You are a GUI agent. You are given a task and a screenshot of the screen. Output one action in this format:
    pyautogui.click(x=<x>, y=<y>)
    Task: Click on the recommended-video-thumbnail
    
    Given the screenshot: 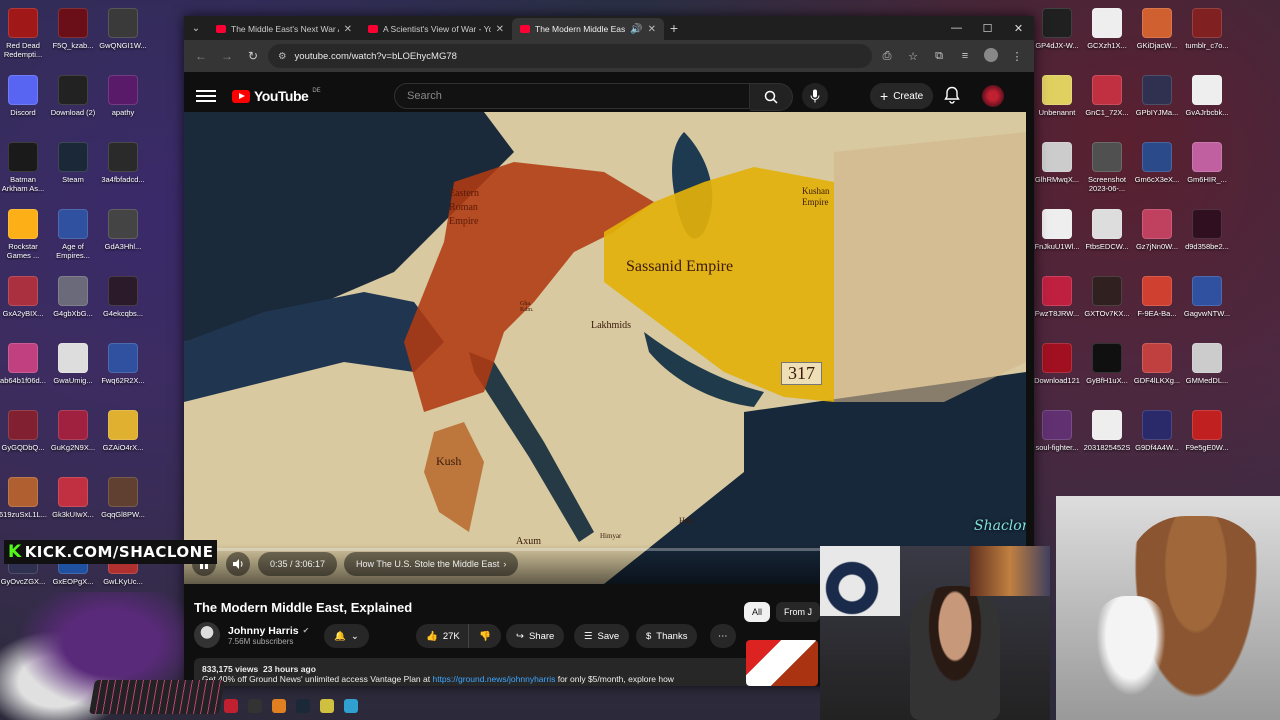 What is the action you would take?
    pyautogui.click(x=782, y=663)
    